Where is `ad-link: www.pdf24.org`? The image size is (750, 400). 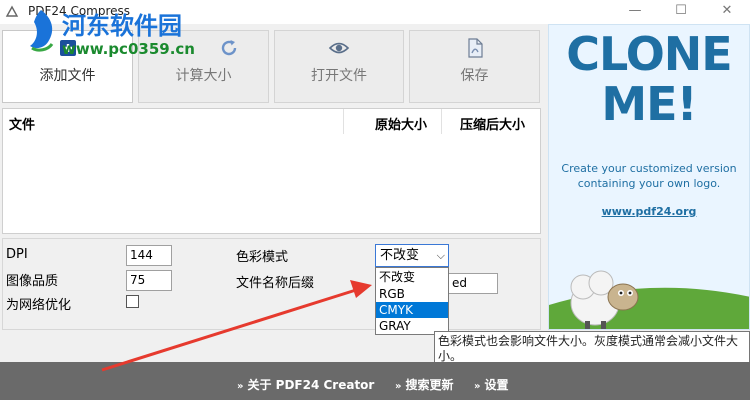
ad-link: www.pdf24.org is located at coordinates (649, 211).